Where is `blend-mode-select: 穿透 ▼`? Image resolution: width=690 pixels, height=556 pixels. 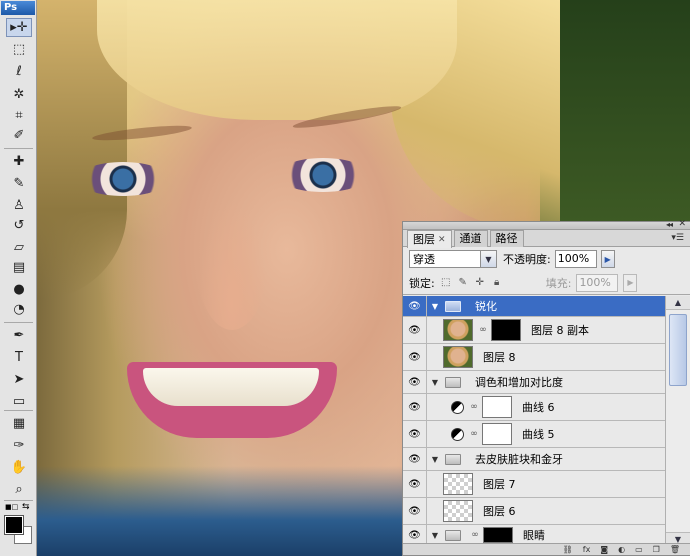
blend-mode-select: 穿透 ▼ is located at coordinates (453, 259).